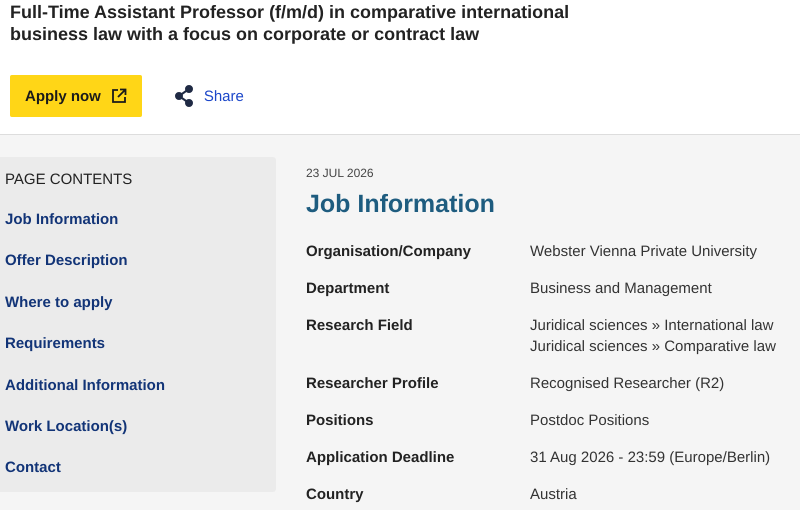 The width and height of the screenshot is (800, 510). I want to click on field-value: Business and Management, so click(621, 289).